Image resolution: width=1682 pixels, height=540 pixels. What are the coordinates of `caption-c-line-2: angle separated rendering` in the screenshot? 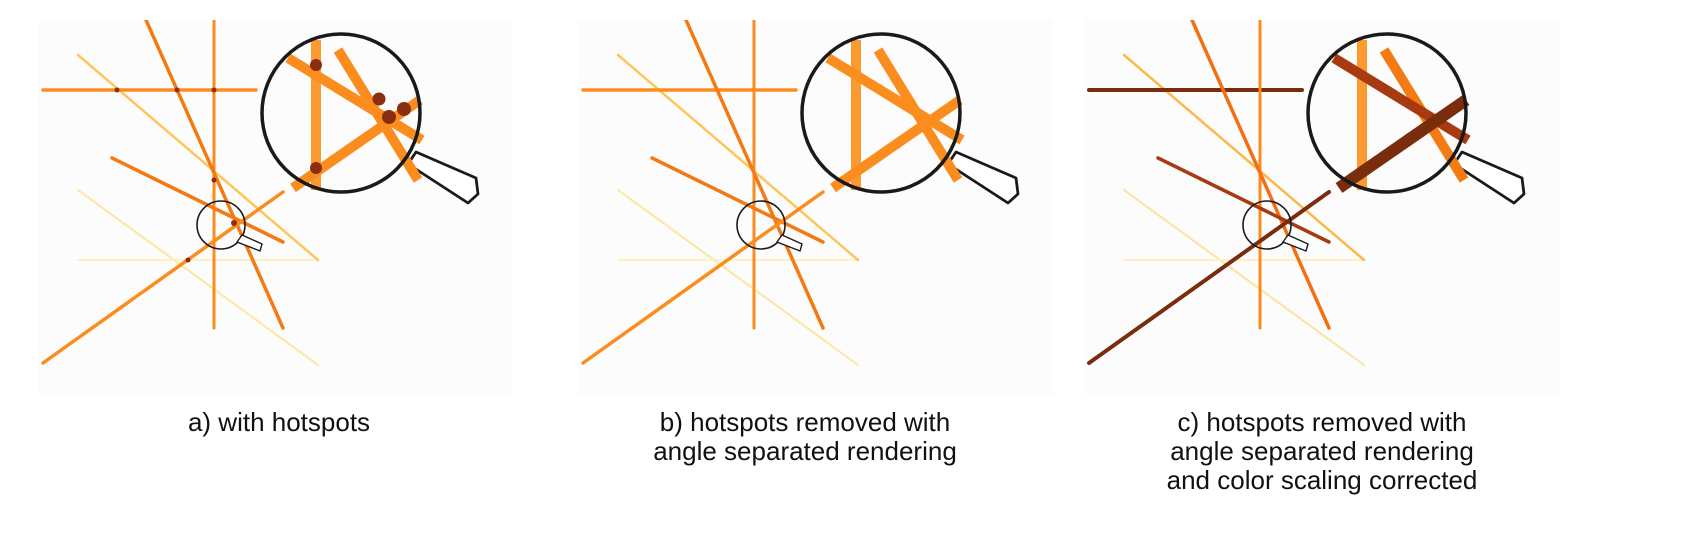 It's located at (1322, 451).